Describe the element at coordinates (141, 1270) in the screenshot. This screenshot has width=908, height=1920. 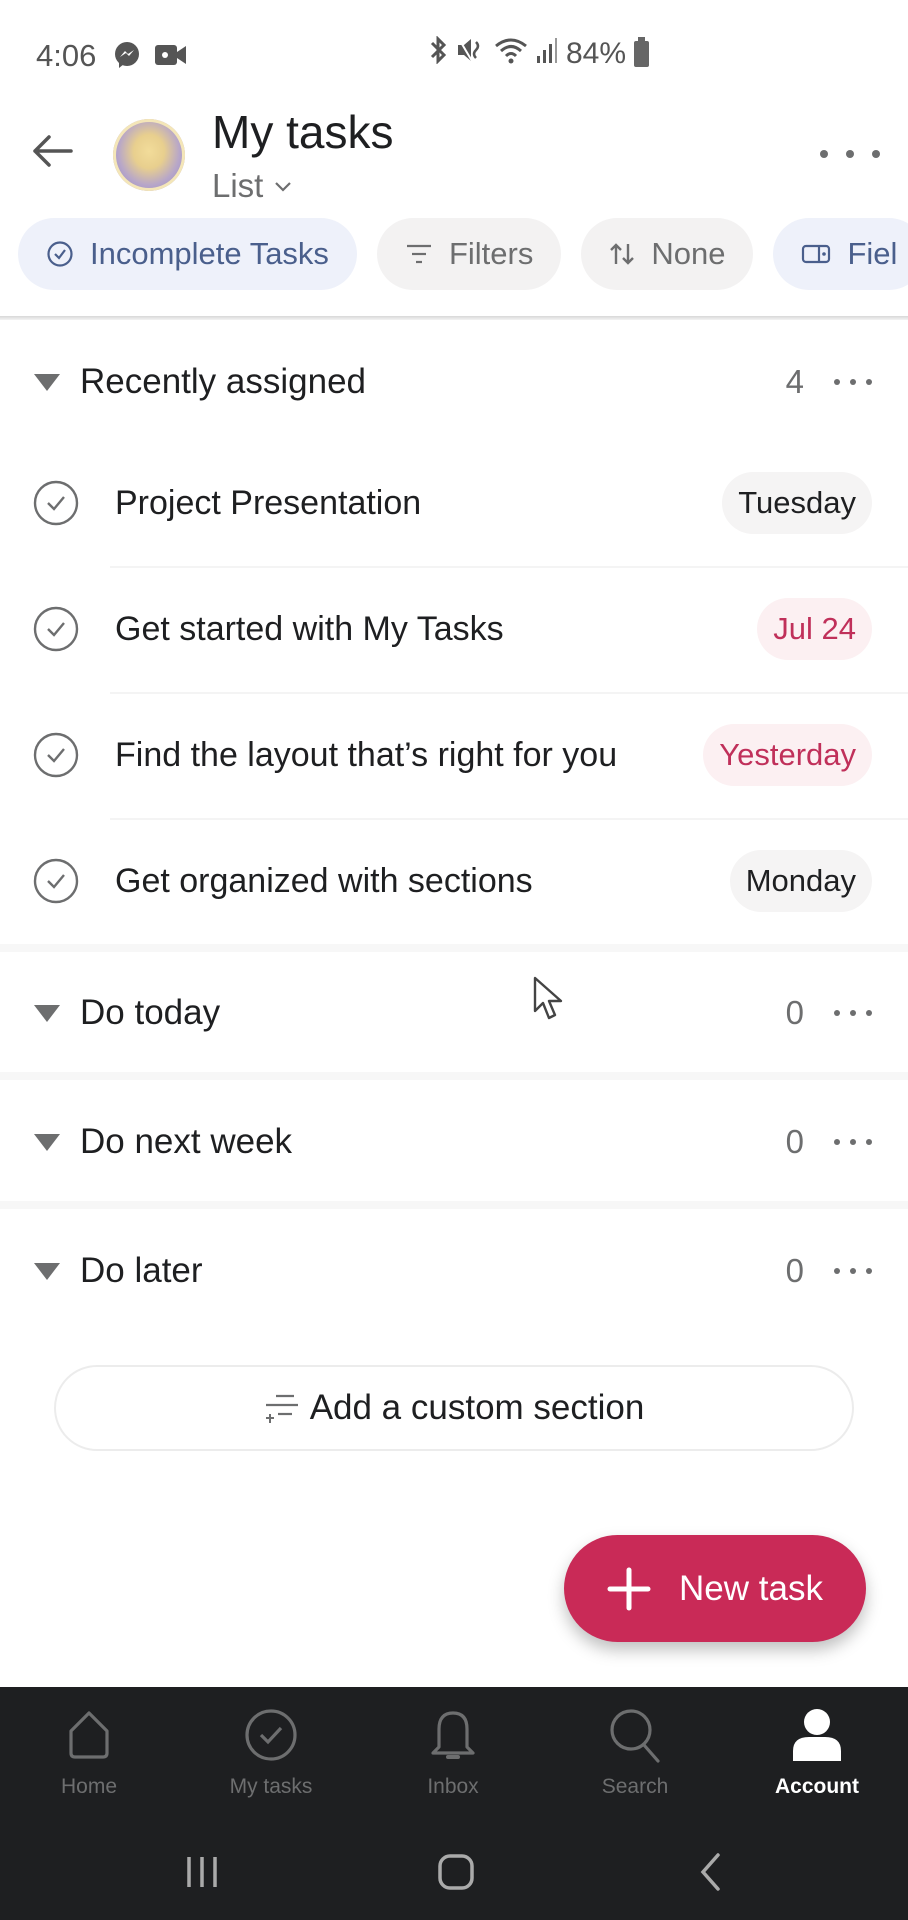
I see `section-title: Do later` at that location.